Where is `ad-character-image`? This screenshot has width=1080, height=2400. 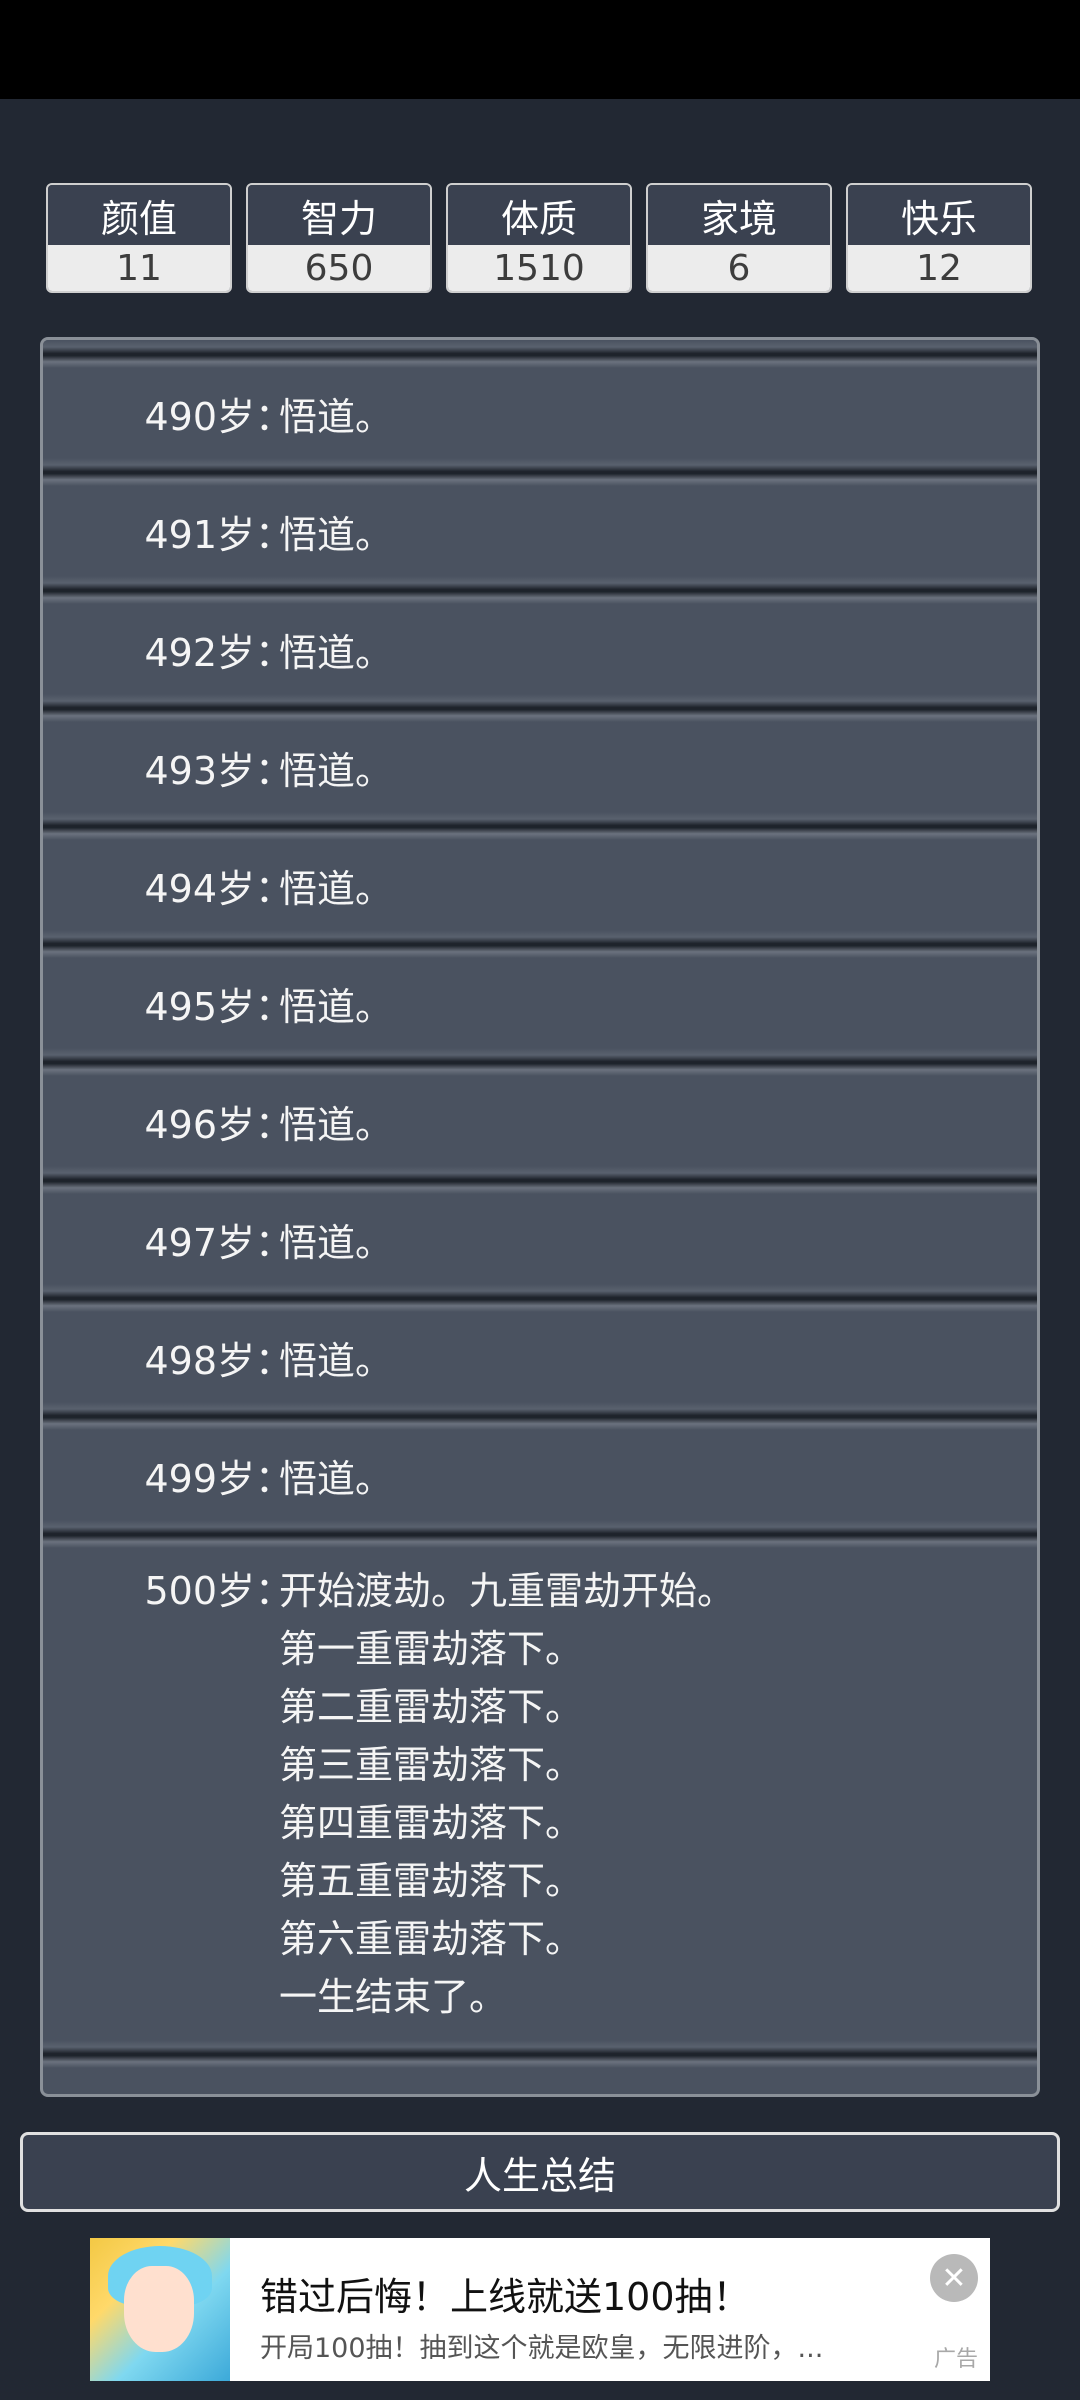 ad-character-image is located at coordinates (160, 2309).